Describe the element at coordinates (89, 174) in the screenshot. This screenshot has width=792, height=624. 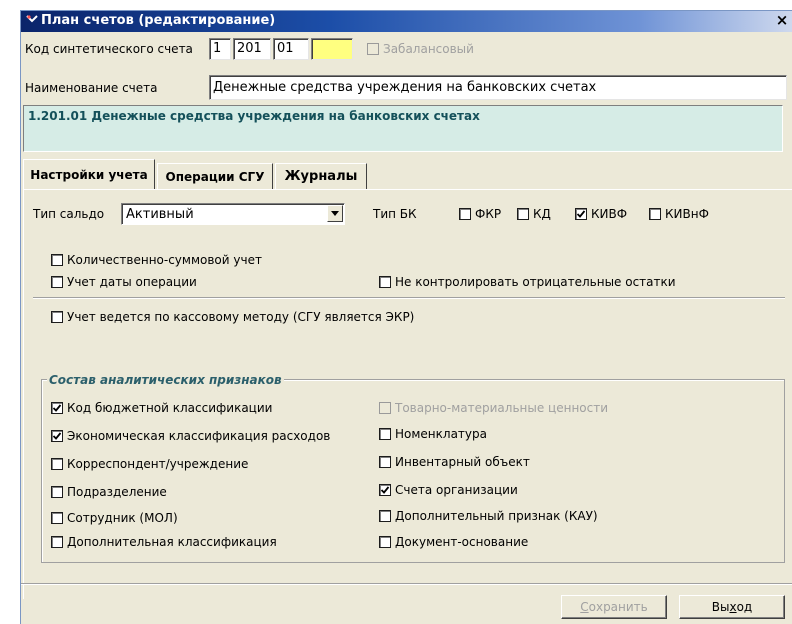
I see `tab-accounting-settings: Настройки учета` at that location.